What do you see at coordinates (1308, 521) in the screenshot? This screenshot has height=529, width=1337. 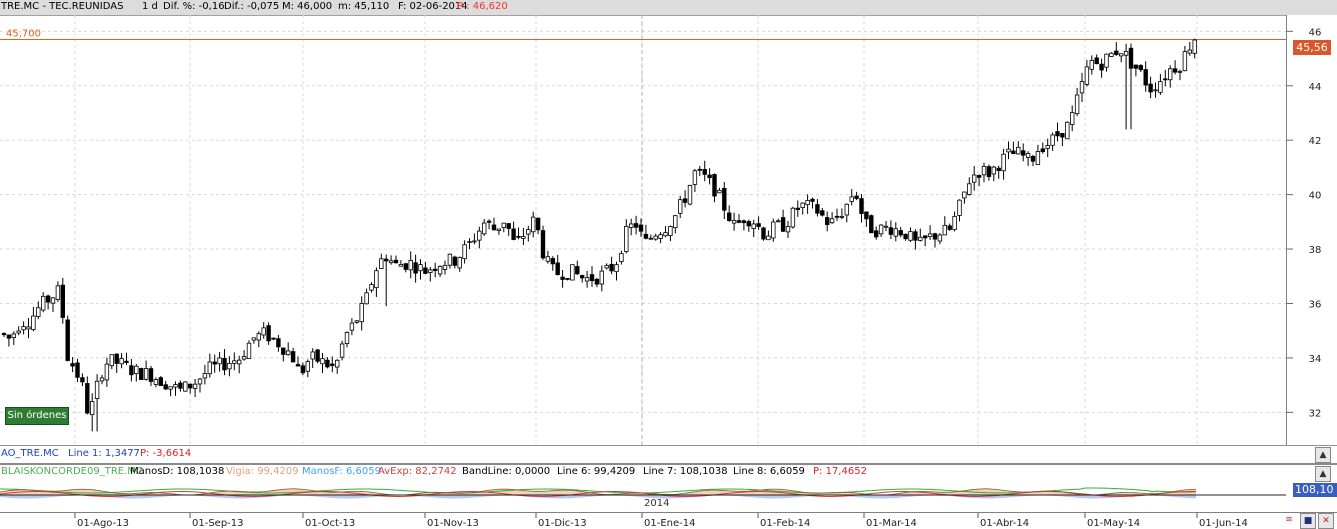 I see `save-icon: ■` at bounding box center [1308, 521].